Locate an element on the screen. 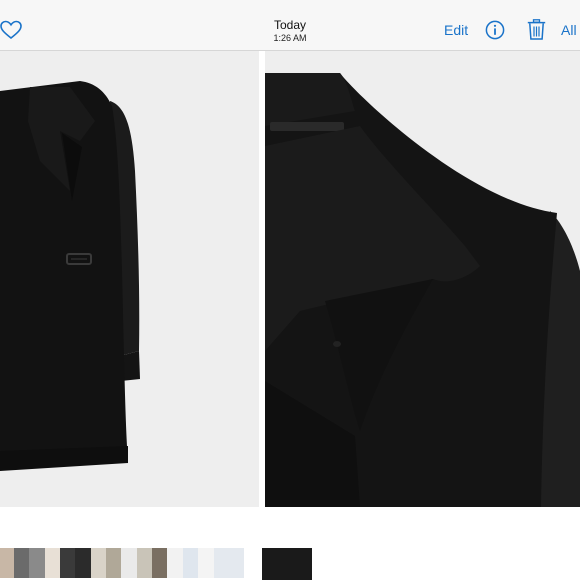 The height and width of the screenshot is (580, 580). thumbnail-selected is located at coordinates (287, 564).